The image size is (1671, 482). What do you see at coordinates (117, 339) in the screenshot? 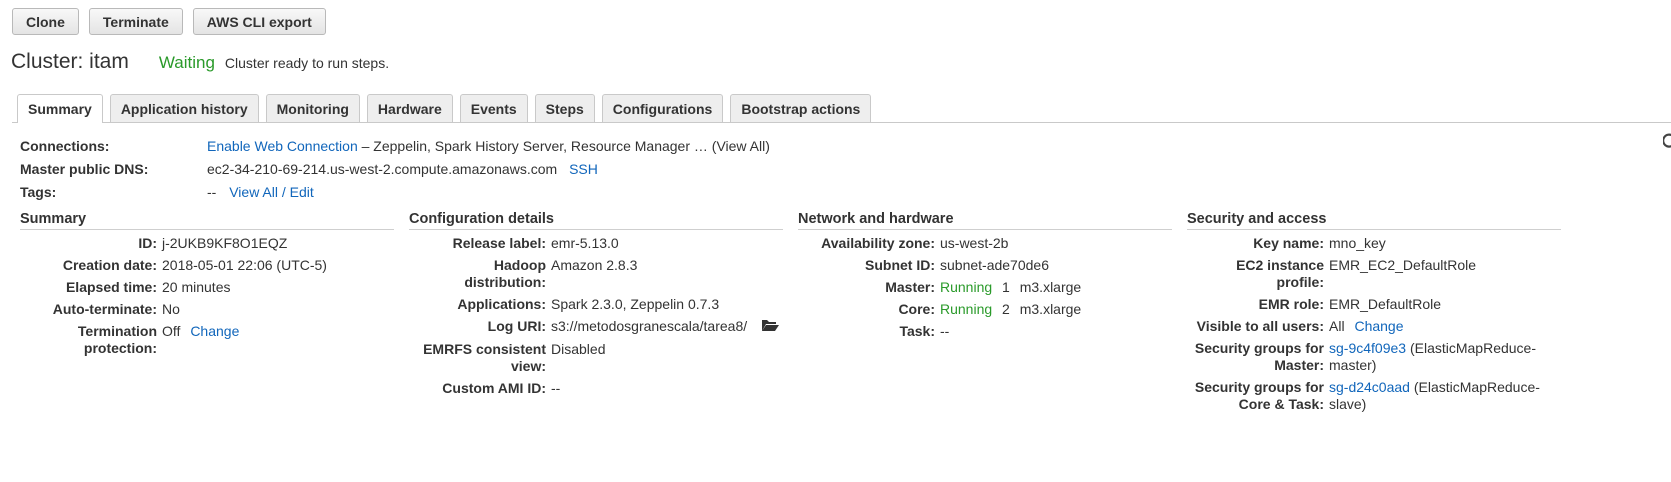
I see `termination-protection-label: Termination protection:` at bounding box center [117, 339].